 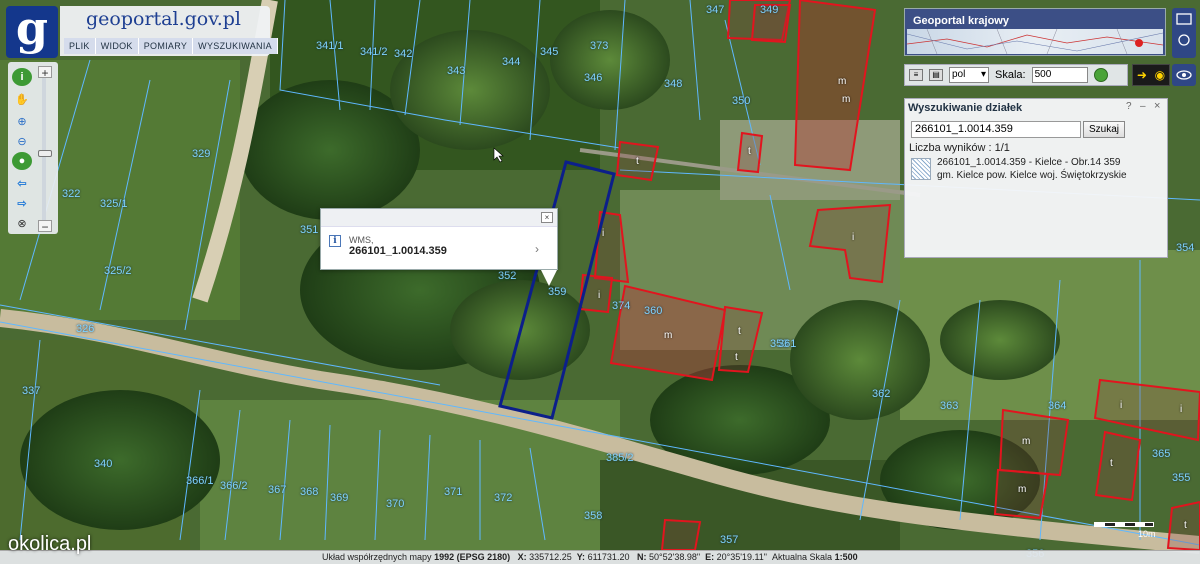 I want to click on n-label: N:, so click(x=641, y=557).